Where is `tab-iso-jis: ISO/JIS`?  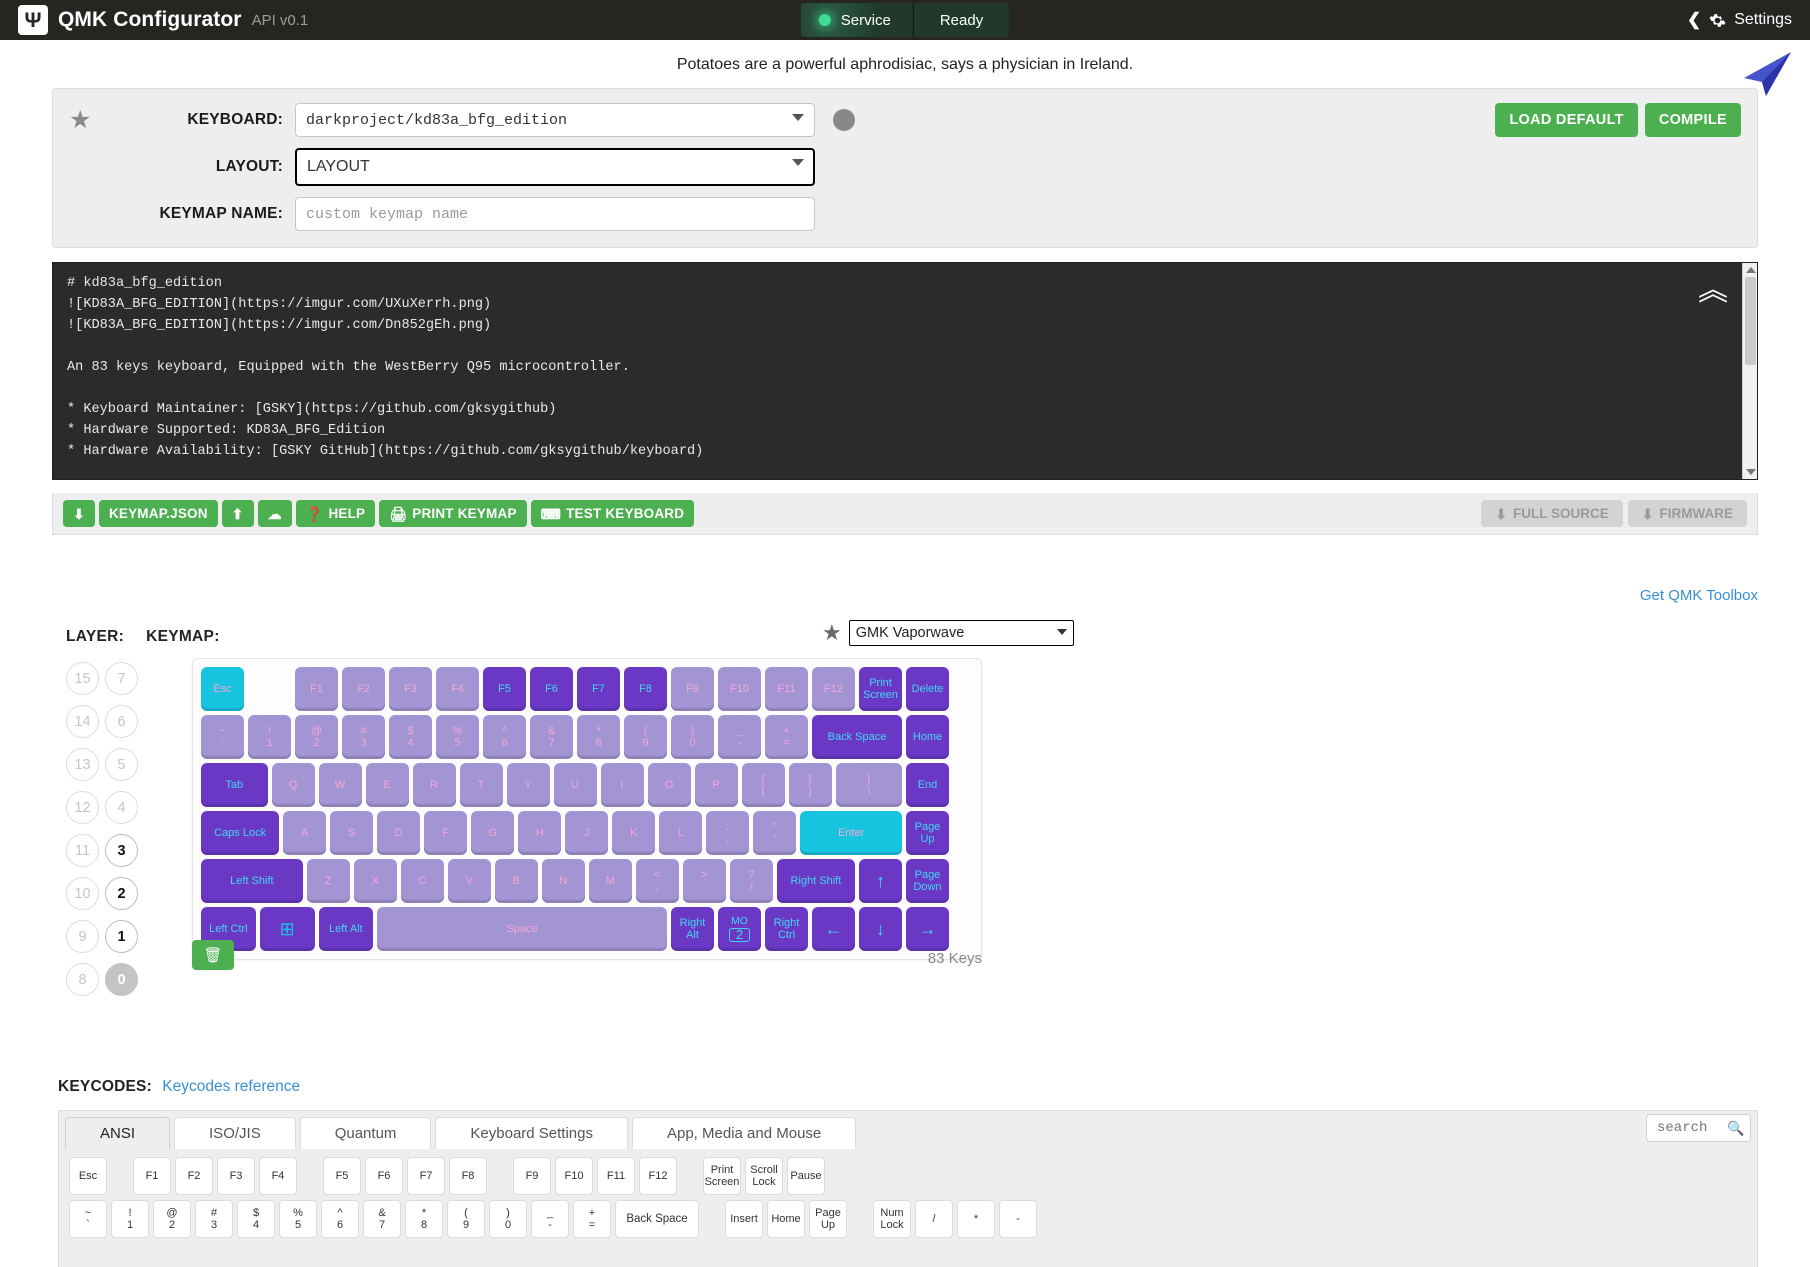 tab-iso-jis: ISO/JIS is located at coordinates (235, 1133).